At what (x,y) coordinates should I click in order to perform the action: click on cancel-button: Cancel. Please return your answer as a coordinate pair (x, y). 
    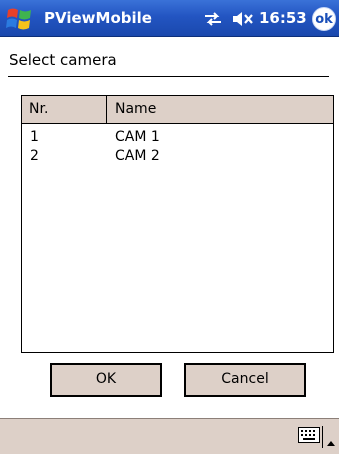
    Looking at the image, I should click on (245, 380).